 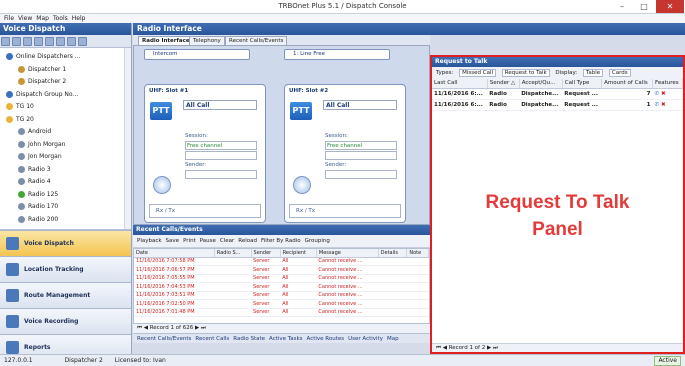 I want to click on tree-item: Jon Morgan, so click(x=40, y=157).